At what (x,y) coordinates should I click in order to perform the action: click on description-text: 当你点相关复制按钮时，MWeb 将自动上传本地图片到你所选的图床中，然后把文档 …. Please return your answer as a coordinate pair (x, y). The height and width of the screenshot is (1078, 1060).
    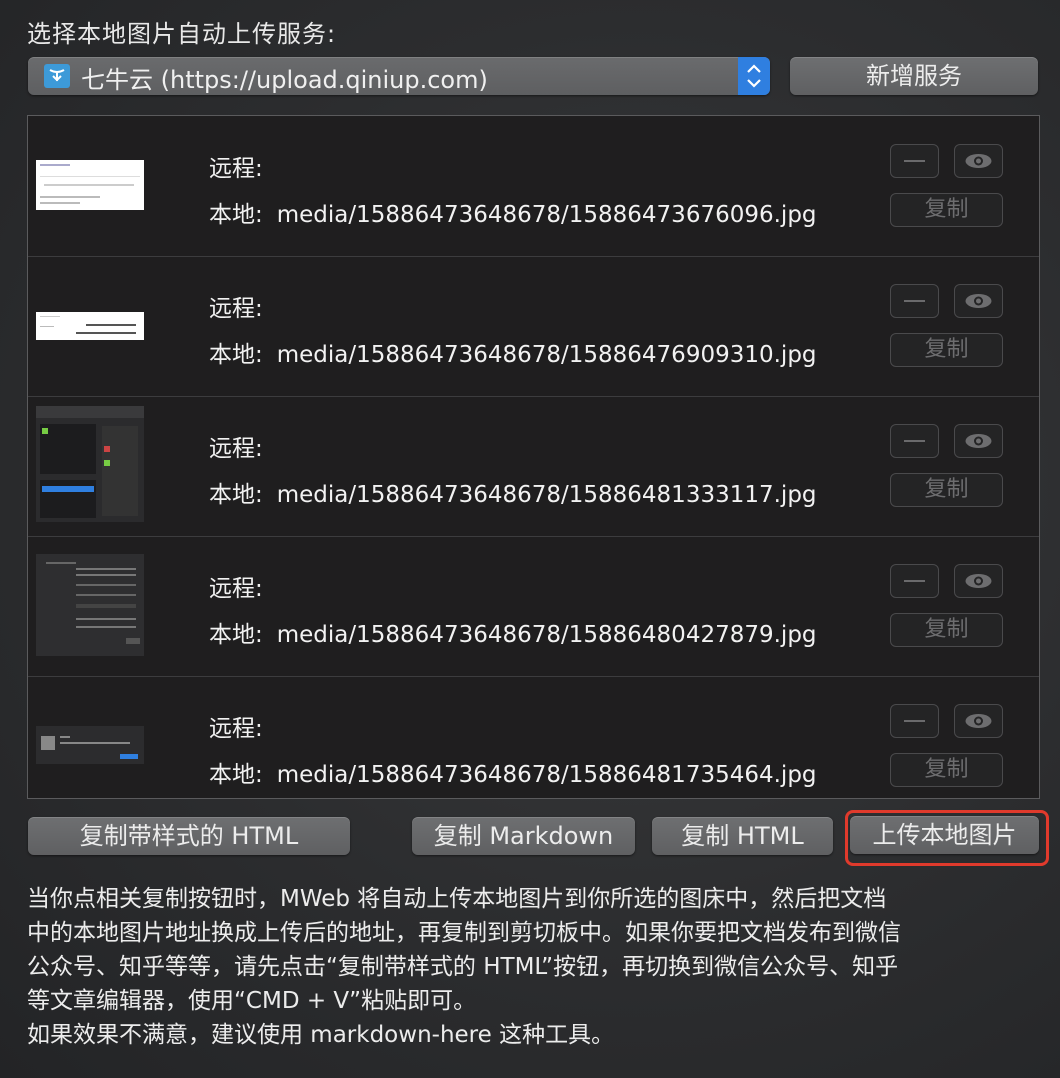
    Looking at the image, I should click on (464, 967).